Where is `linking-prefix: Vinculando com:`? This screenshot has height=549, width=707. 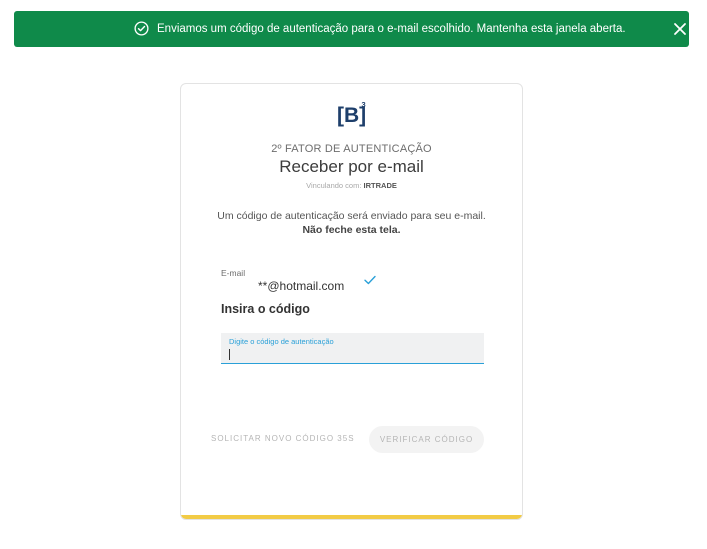
linking-prefix: Vinculando com: is located at coordinates (334, 185).